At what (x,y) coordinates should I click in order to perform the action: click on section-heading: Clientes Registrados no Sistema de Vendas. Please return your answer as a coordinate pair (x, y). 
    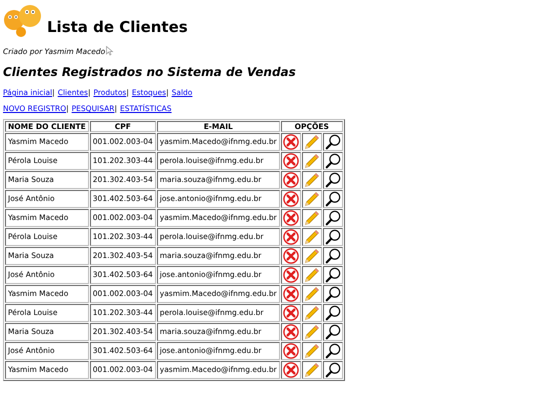
    Looking at the image, I should click on (150, 72).